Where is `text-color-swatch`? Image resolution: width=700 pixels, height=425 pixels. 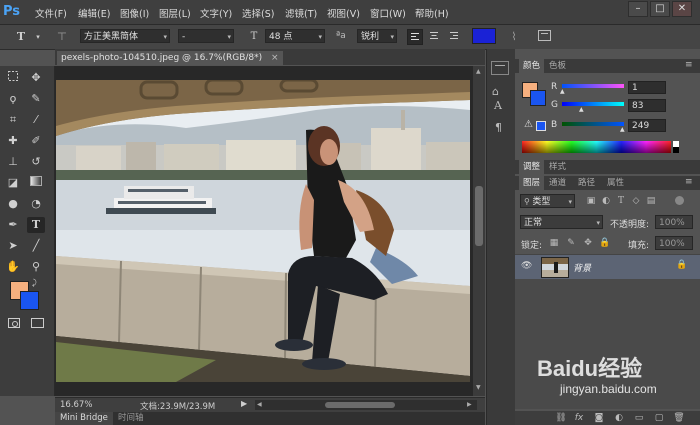 text-color-swatch is located at coordinates (484, 36).